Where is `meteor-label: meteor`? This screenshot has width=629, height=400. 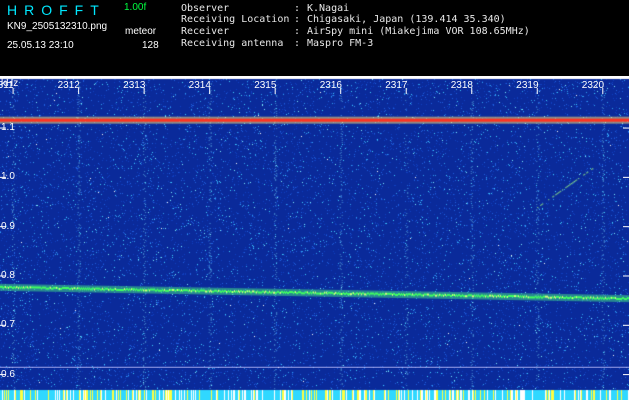 meteor-label: meteor is located at coordinates (141, 31).